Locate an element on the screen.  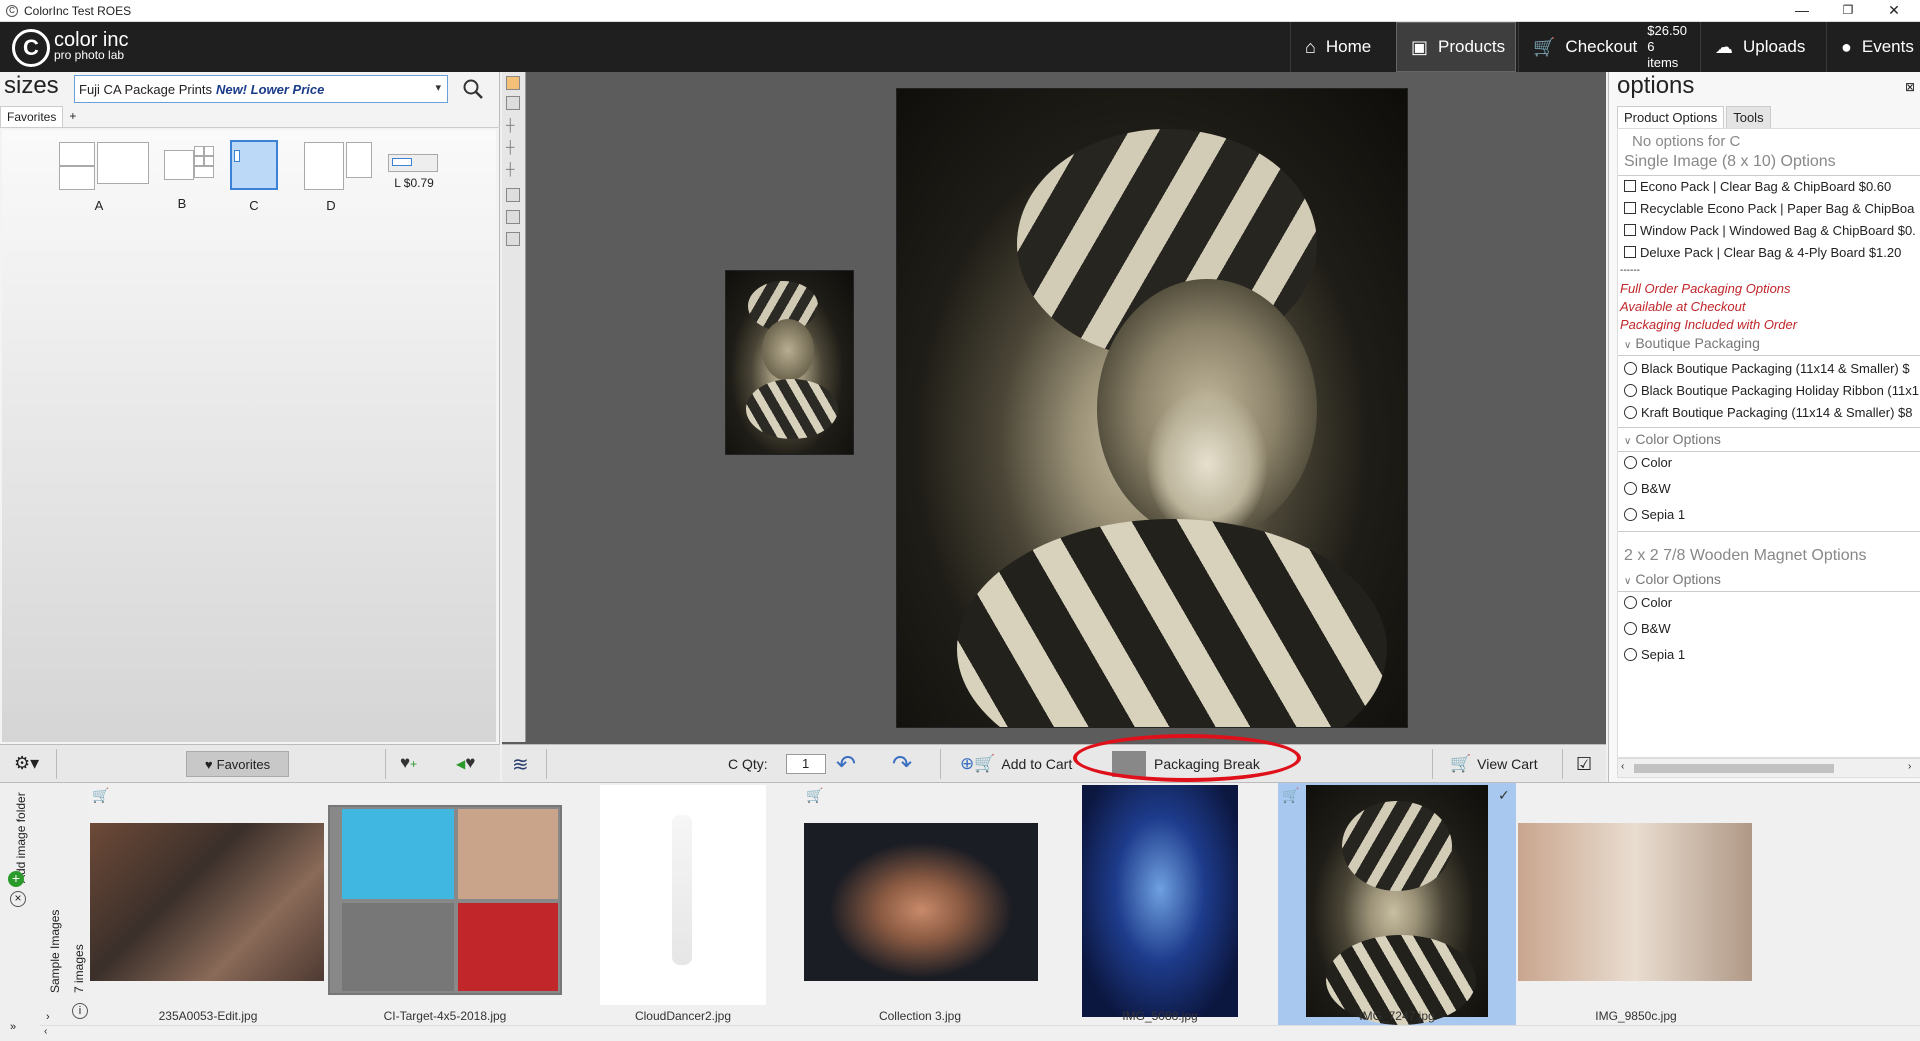
size-tile-a: A is located at coordinates (105, 178).